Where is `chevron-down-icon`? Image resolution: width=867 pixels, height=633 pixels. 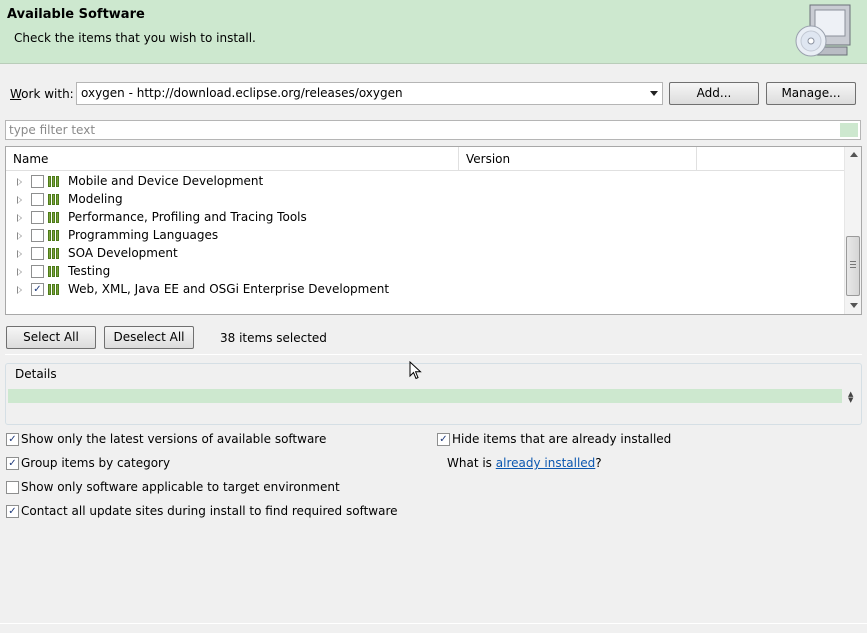
chevron-down-icon is located at coordinates (654, 93).